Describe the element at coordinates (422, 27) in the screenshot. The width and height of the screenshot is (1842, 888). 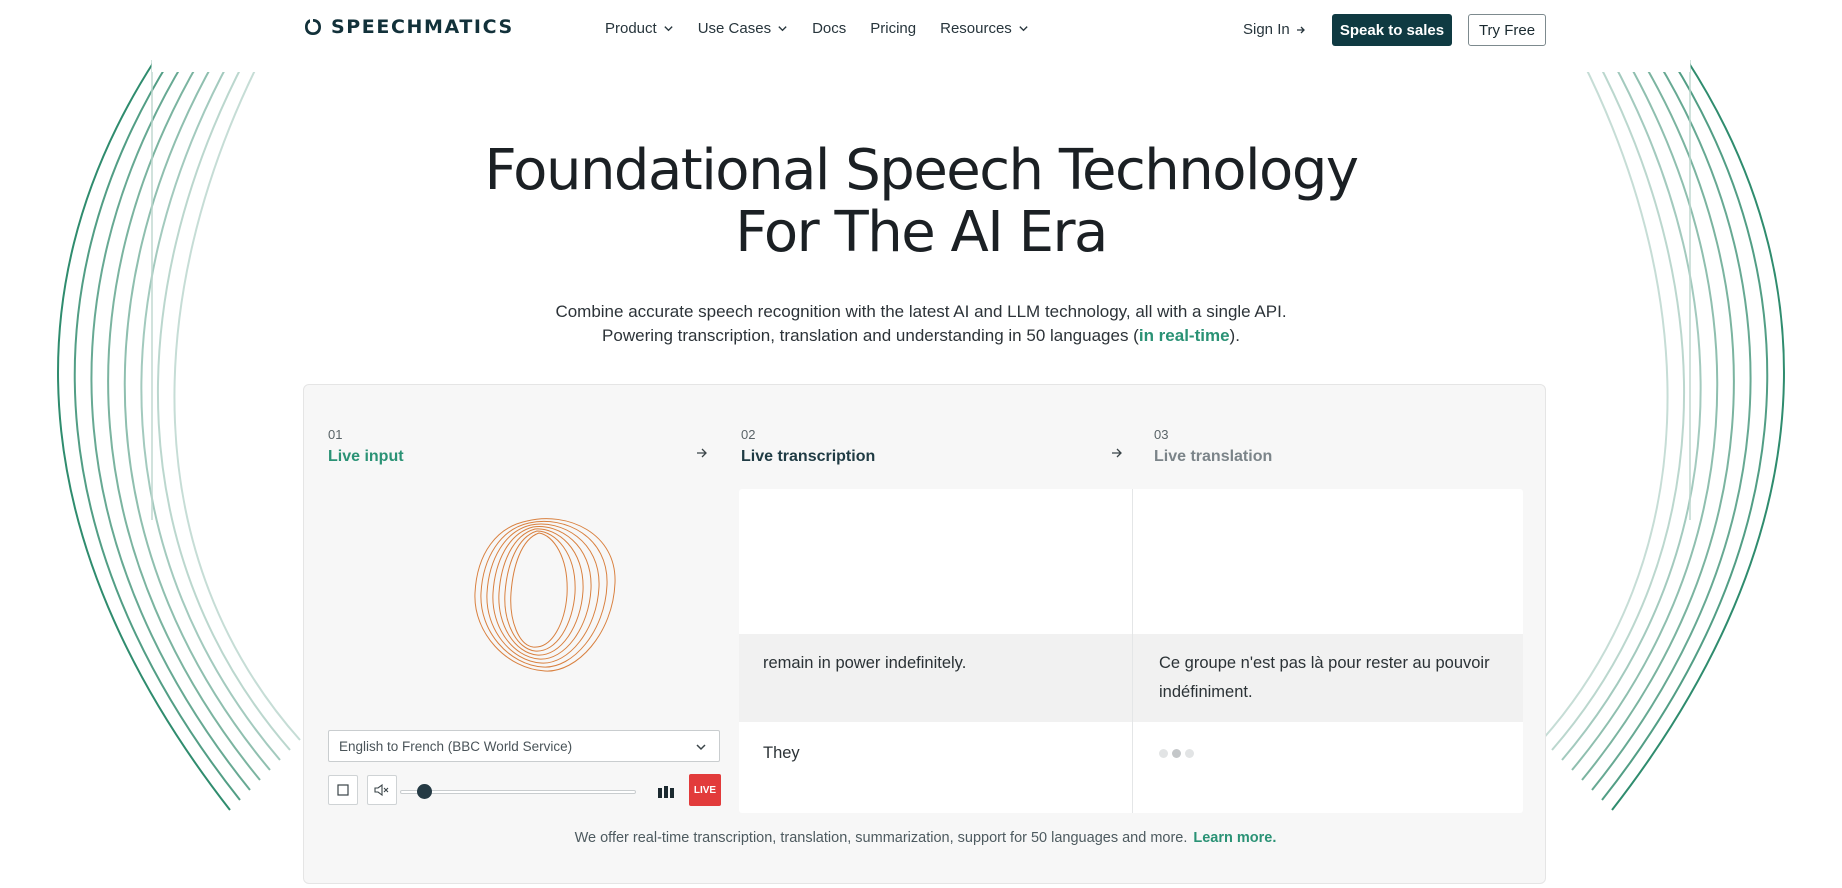
I see `brand-name: SPEECHMATICS` at that location.